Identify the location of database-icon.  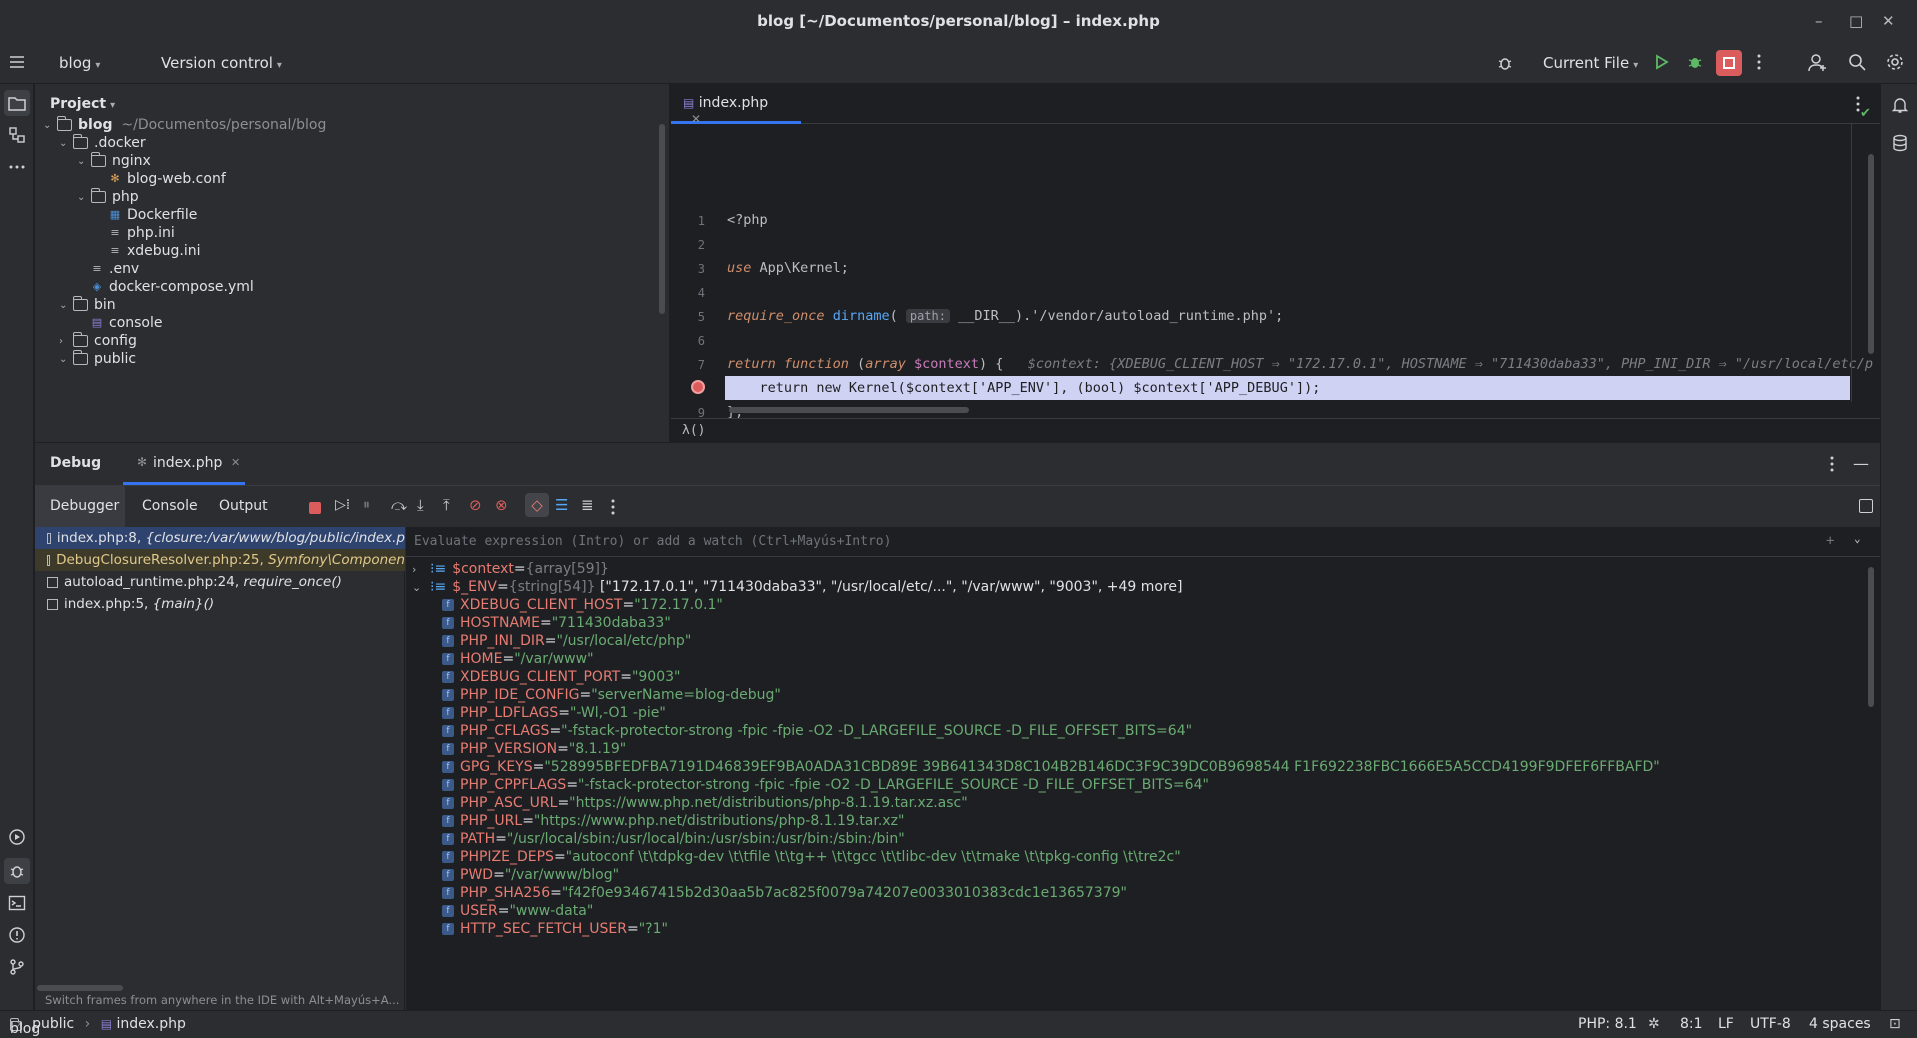
(1900, 143).